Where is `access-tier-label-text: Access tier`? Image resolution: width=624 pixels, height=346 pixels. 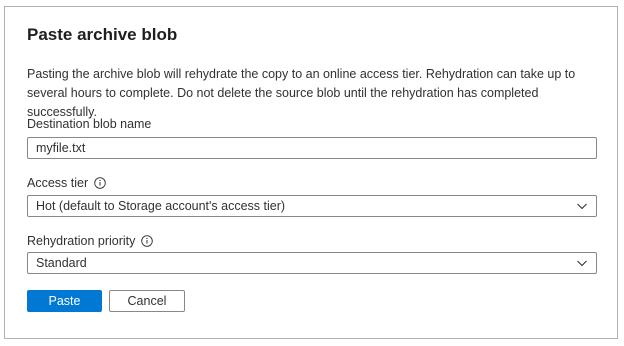 access-tier-label-text: Access tier is located at coordinates (58, 183).